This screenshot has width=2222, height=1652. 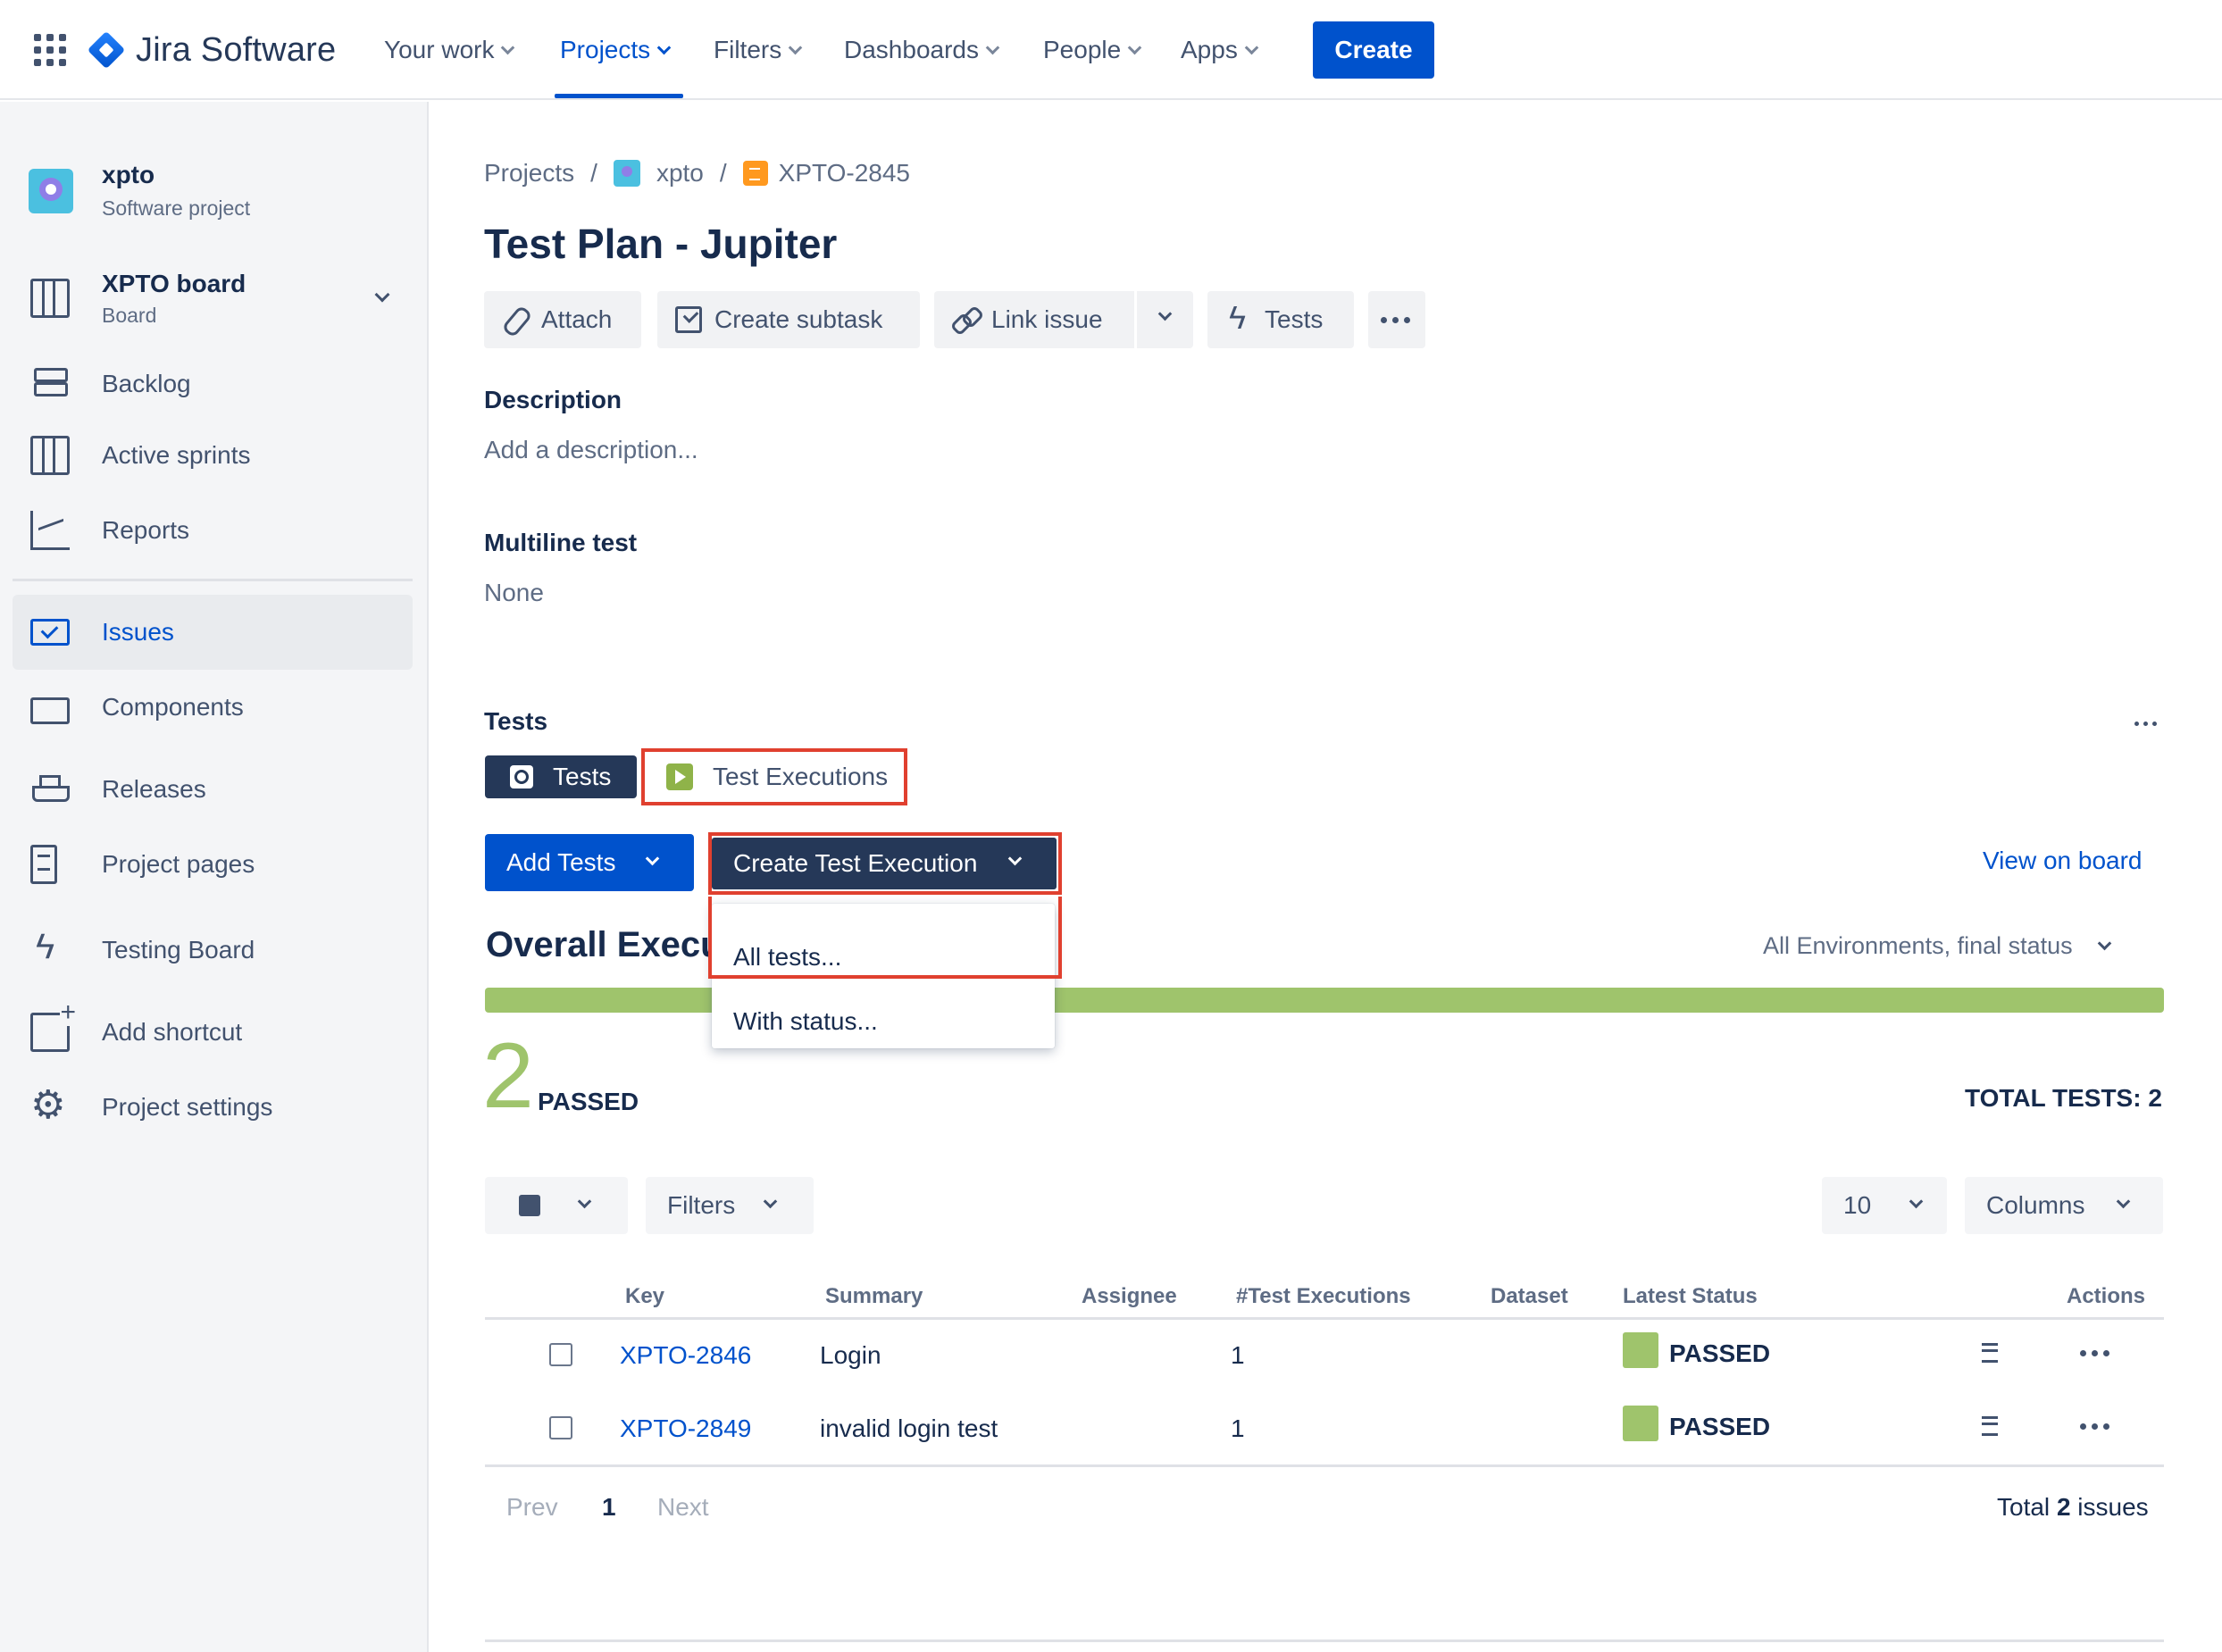 What do you see at coordinates (213, 298) in the screenshot?
I see `sidebar-item-board: XPTO board Board` at bounding box center [213, 298].